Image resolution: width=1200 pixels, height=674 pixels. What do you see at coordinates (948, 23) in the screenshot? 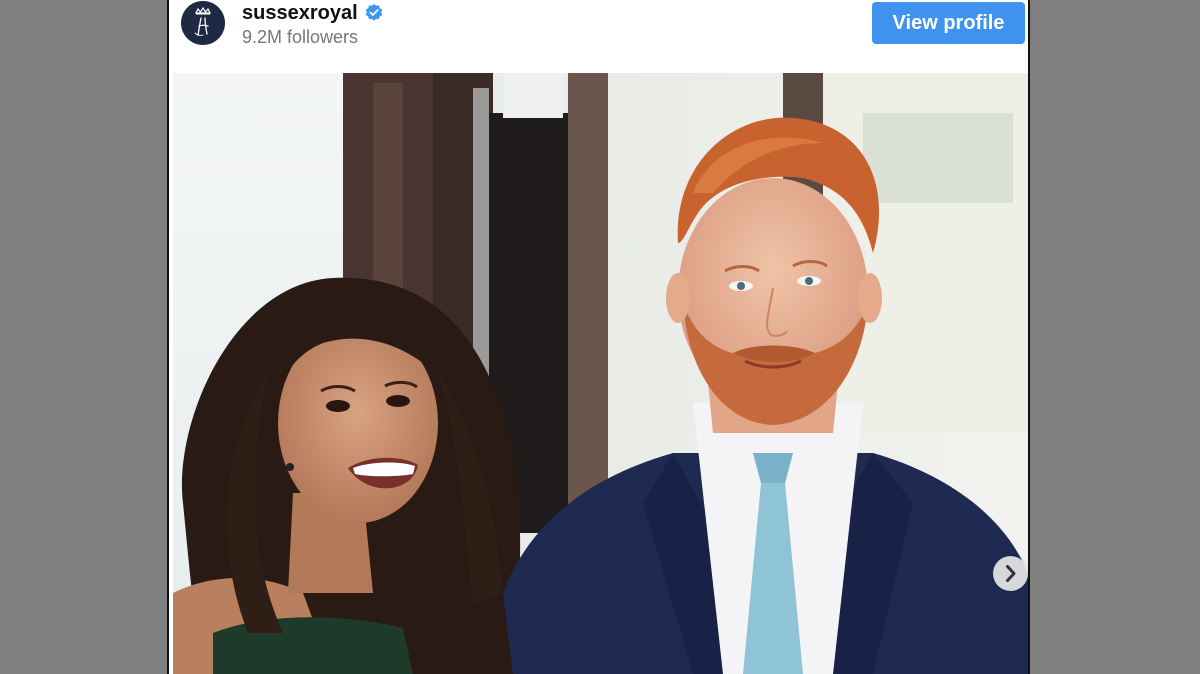
I see `view-profile-button: View profile` at bounding box center [948, 23].